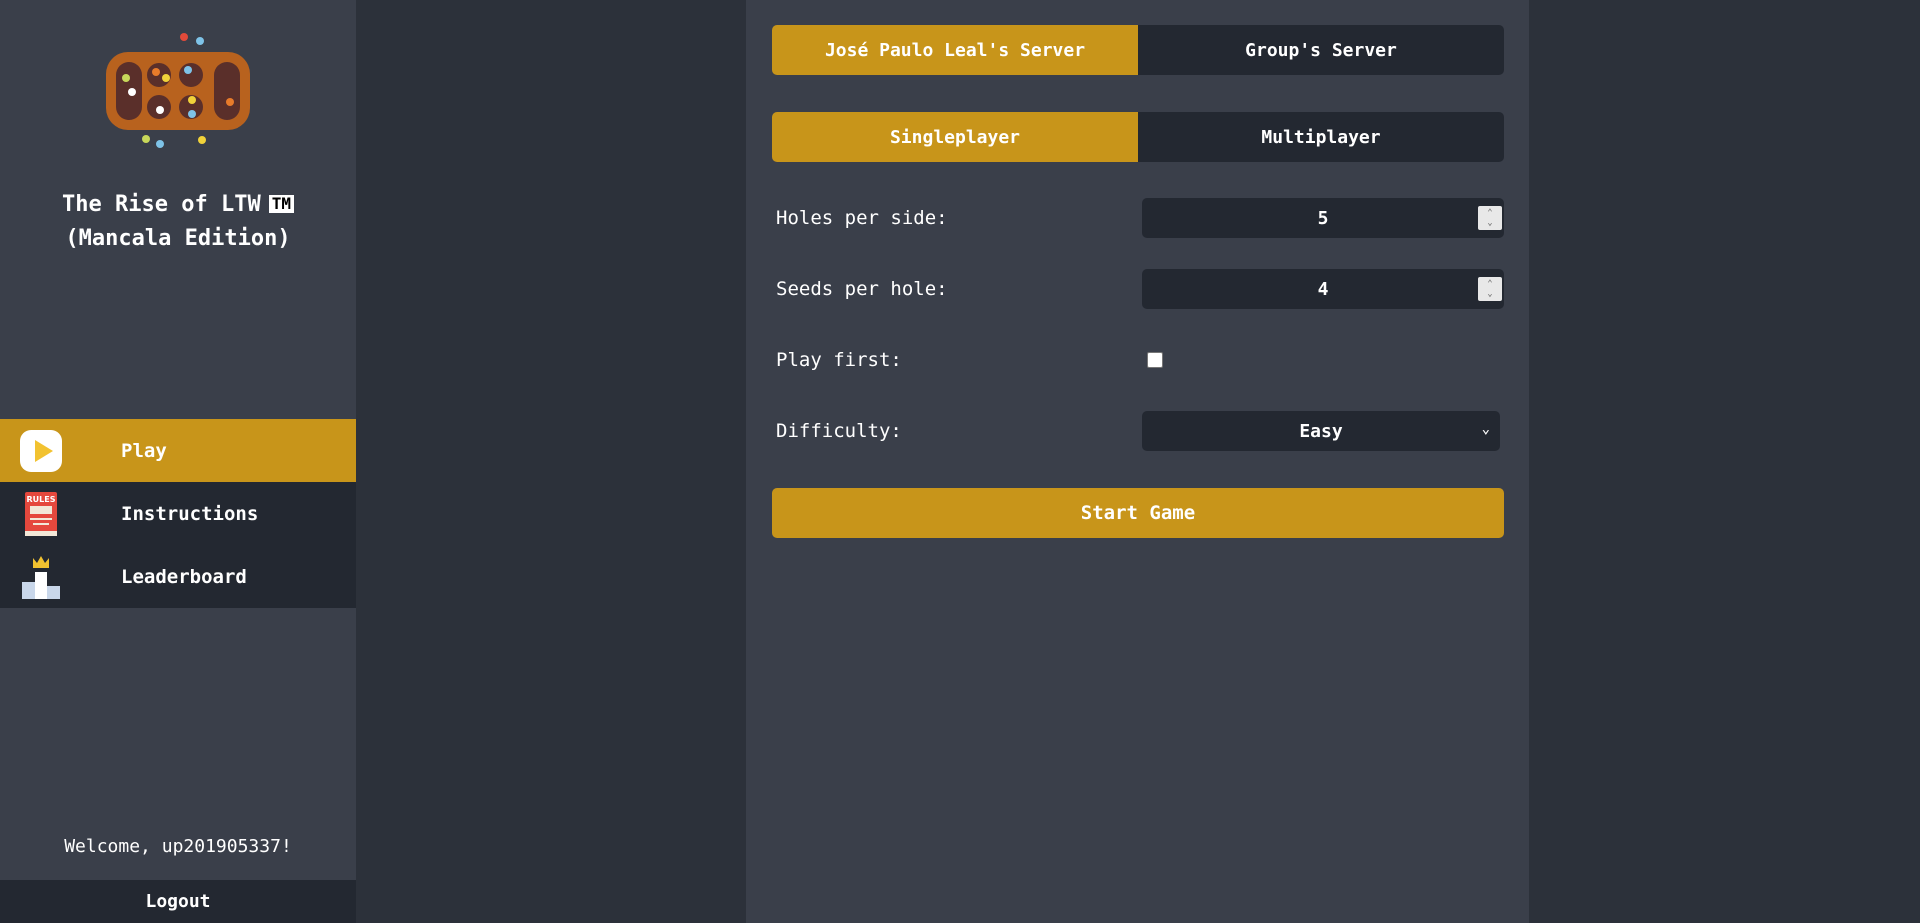 This screenshot has height=923, width=1920. I want to click on logout-button: Logout, so click(178, 901).